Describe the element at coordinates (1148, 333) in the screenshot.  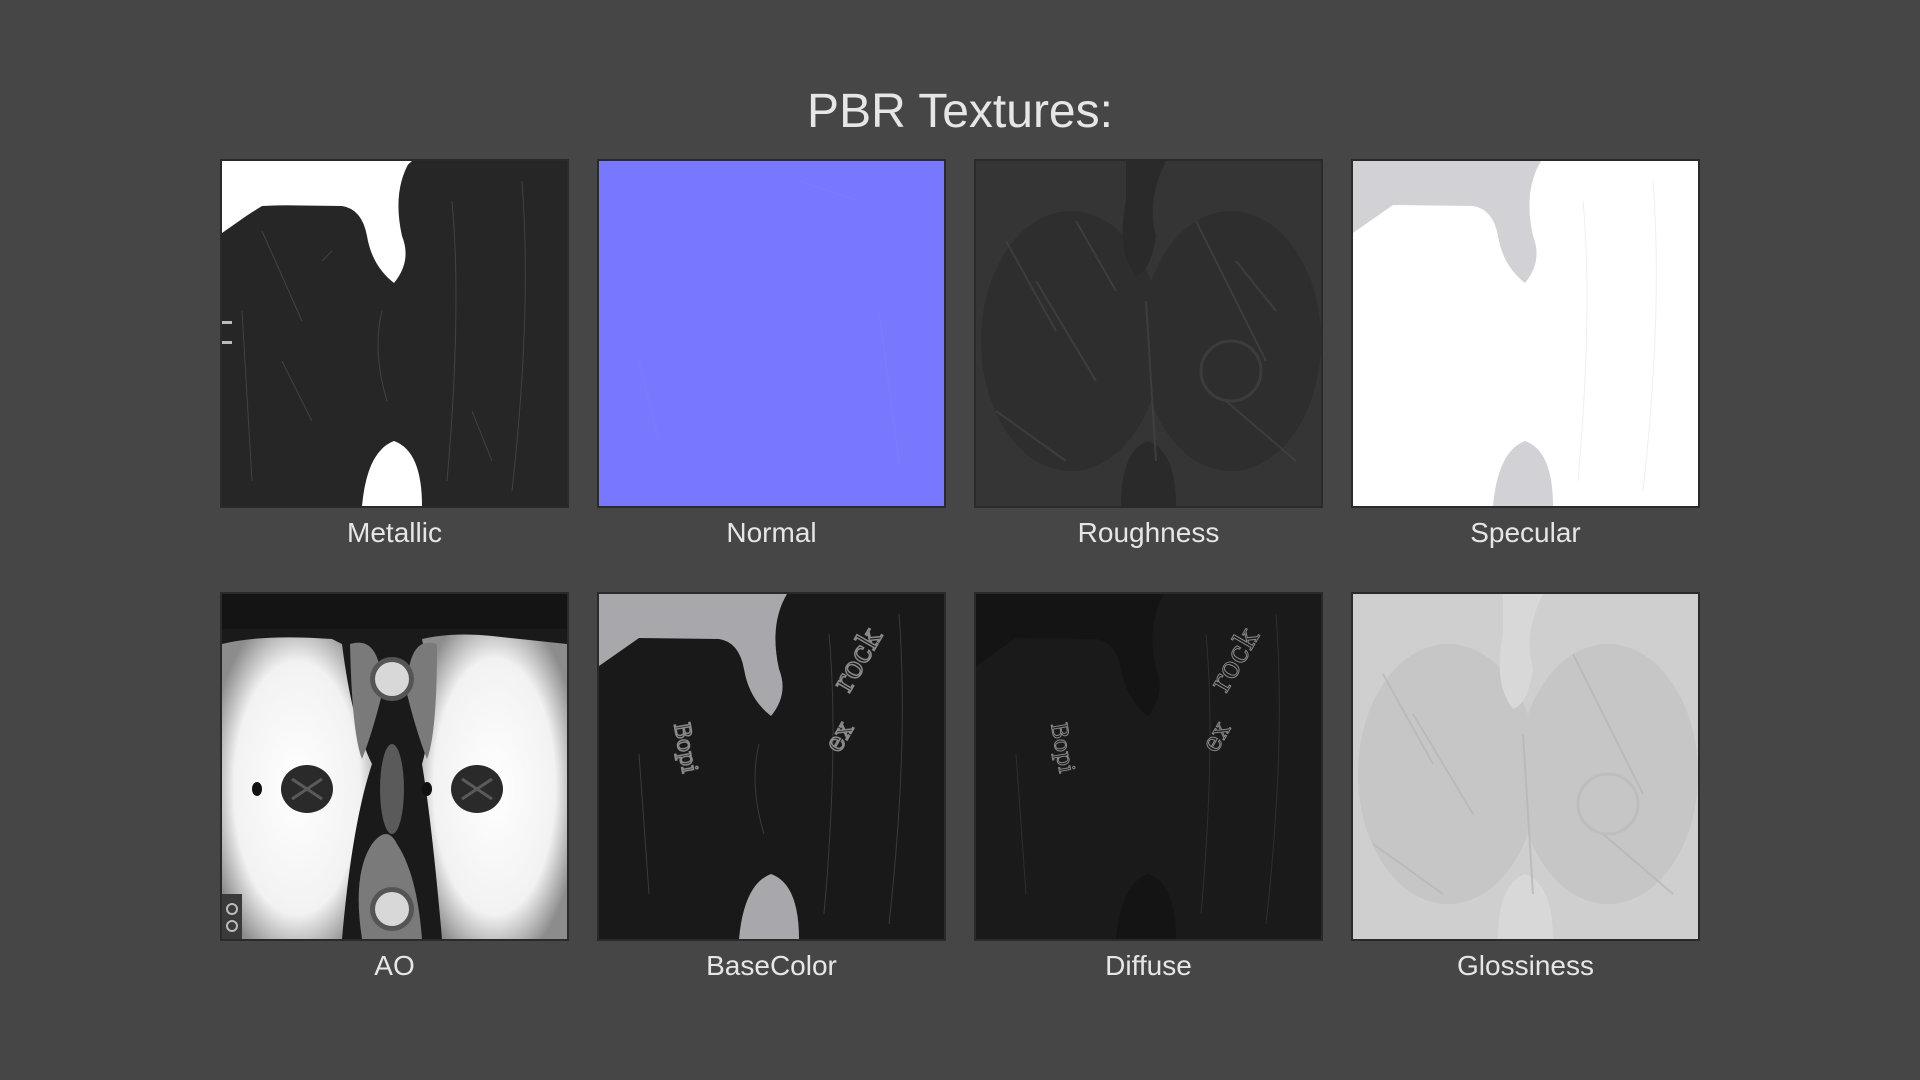
I see `roughness-map-image` at that location.